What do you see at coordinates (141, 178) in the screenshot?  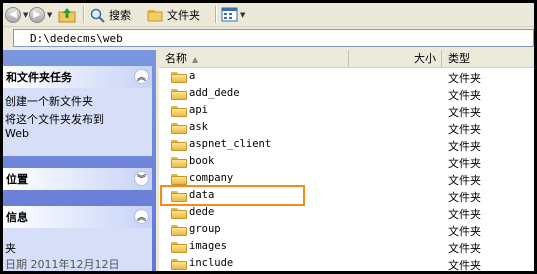 I see `expand-chevron-icon: ︾` at bounding box center [141, 178].